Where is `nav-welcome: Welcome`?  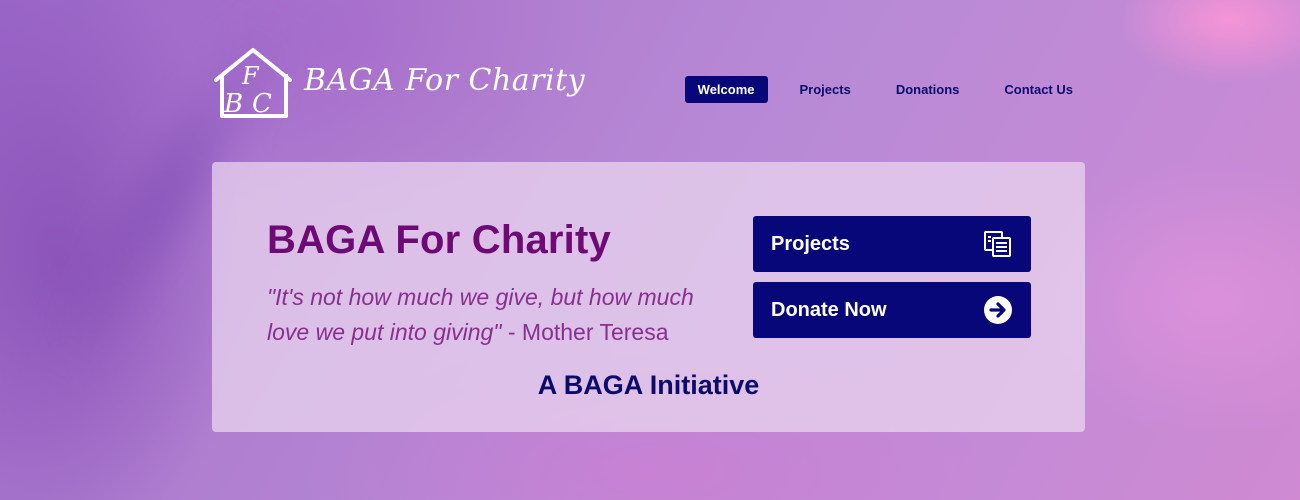 nav-welcome: Welcome is located at coordinates (726, 89).